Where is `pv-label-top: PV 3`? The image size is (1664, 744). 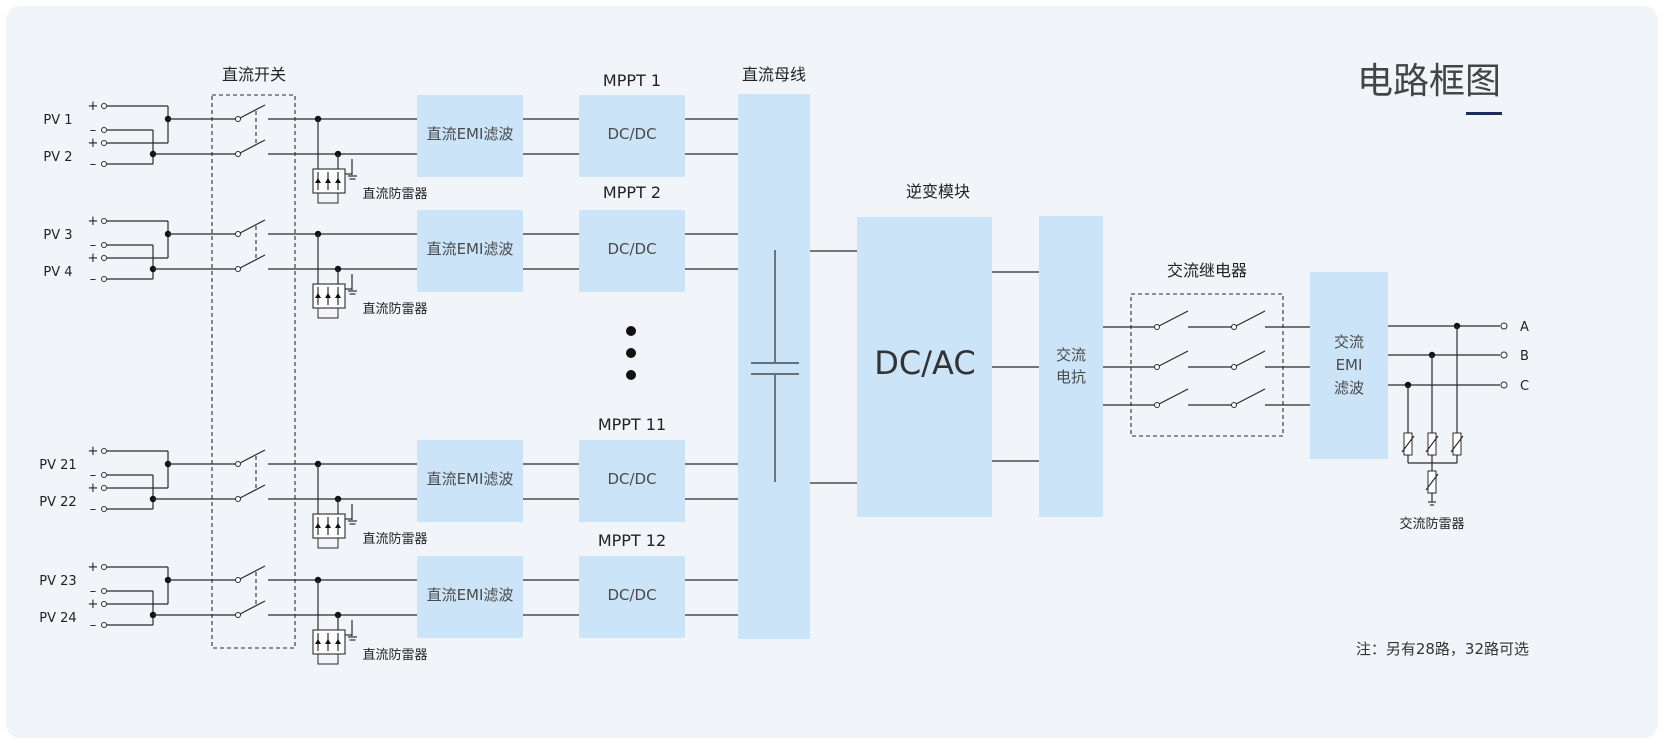
pv-label-top: PV 3 is located at coordinates (57, 235).